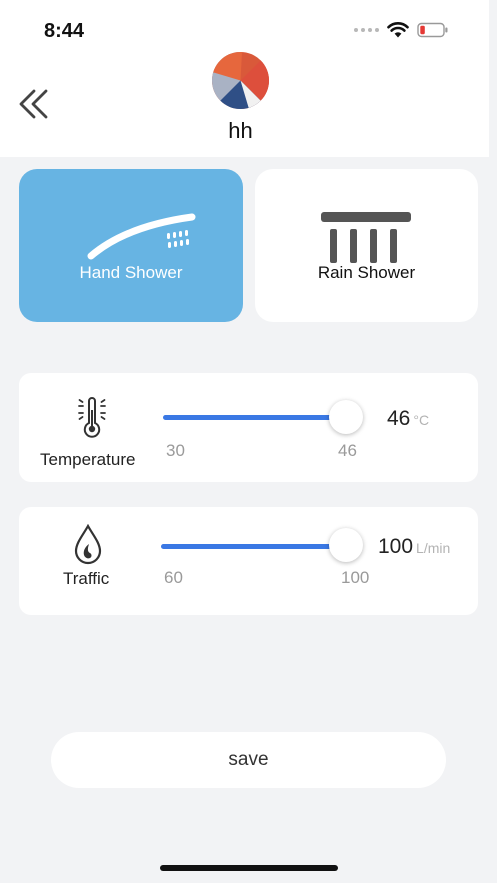 The height and width of the screenshot is (883, 497). I want to click on hand-shower-label: Hand Shower, so click(131, 272).